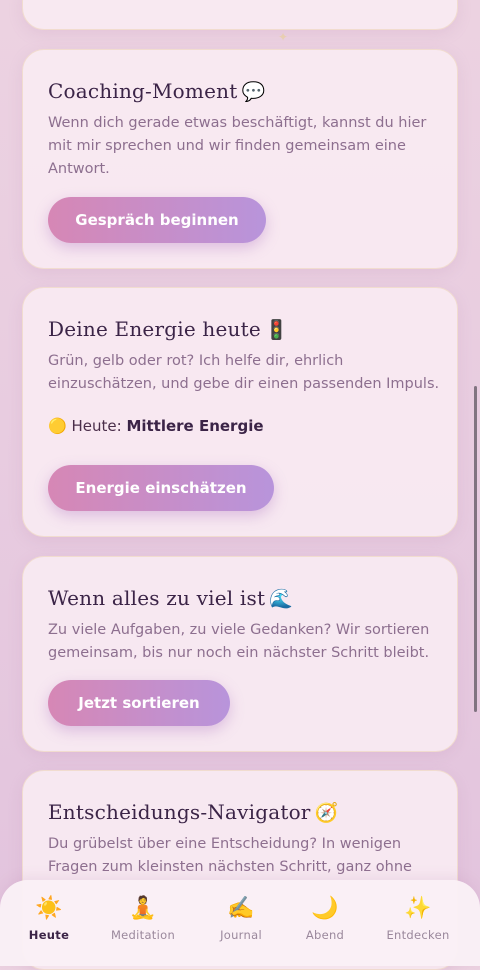 This screenshot has height=970, width=480. Describe the element at coordinates (325, 935) in the screenshot. I see `tab-label: Abend` at that location.